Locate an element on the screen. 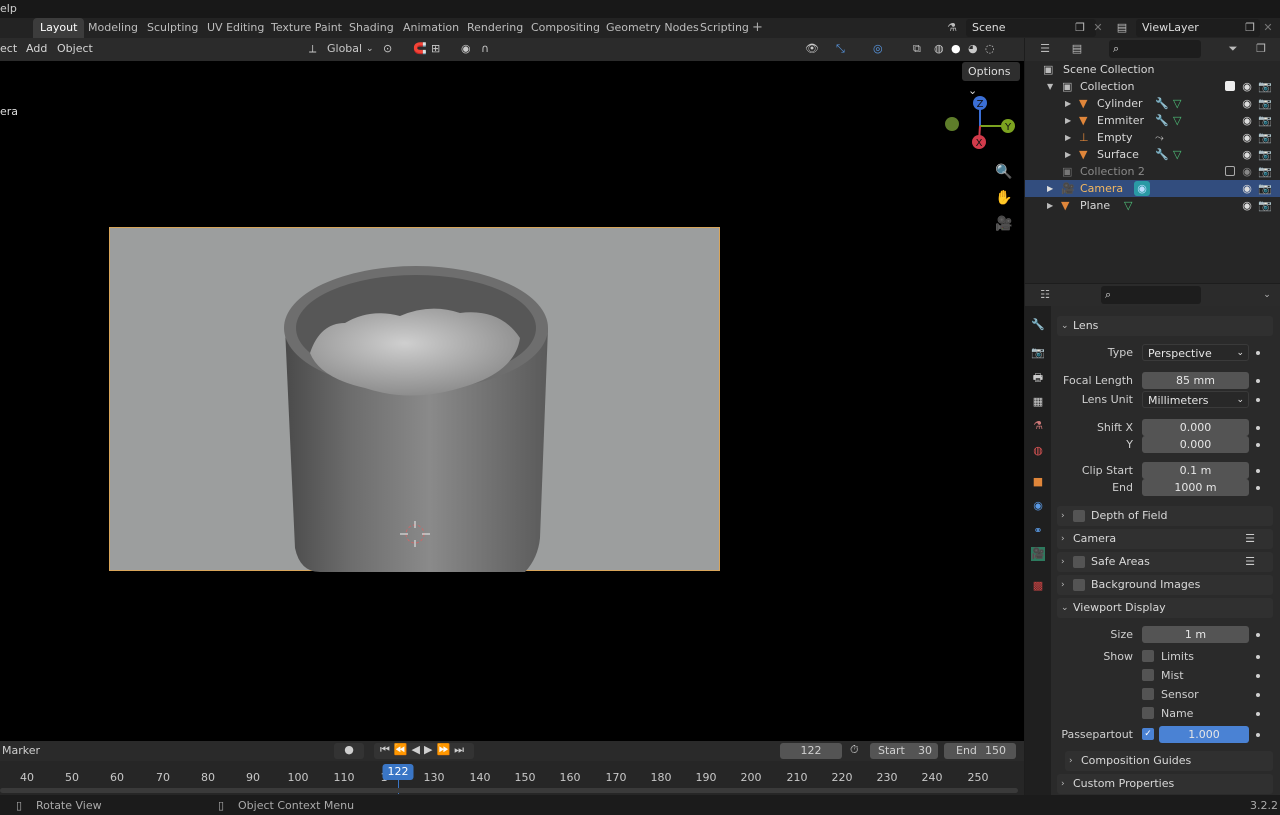 The image size is (1280, 815). lens-type-dropdown: Perspective ⌄ is located at coordinates (1195, 352).